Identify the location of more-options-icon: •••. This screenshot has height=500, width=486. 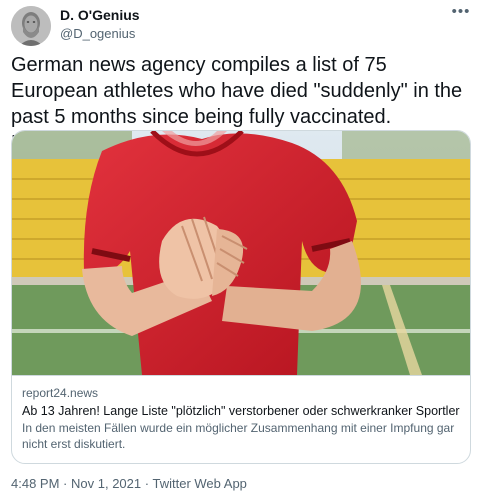
(461, 13).